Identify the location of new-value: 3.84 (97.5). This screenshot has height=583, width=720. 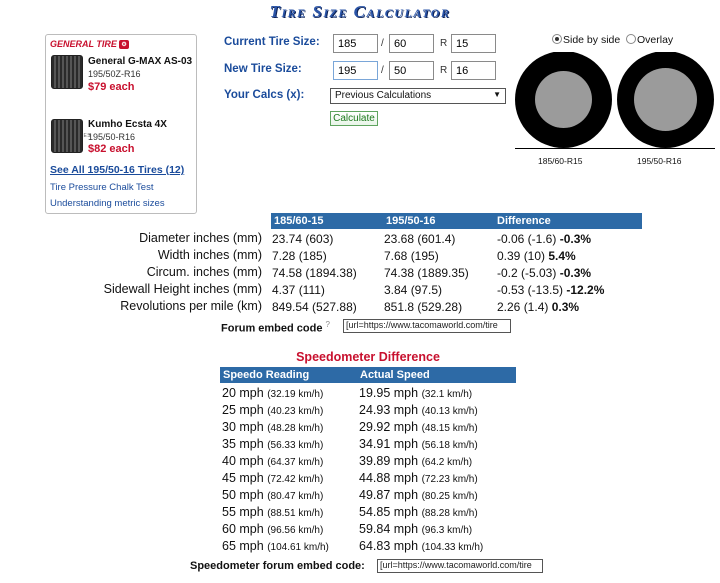
(413, 290).